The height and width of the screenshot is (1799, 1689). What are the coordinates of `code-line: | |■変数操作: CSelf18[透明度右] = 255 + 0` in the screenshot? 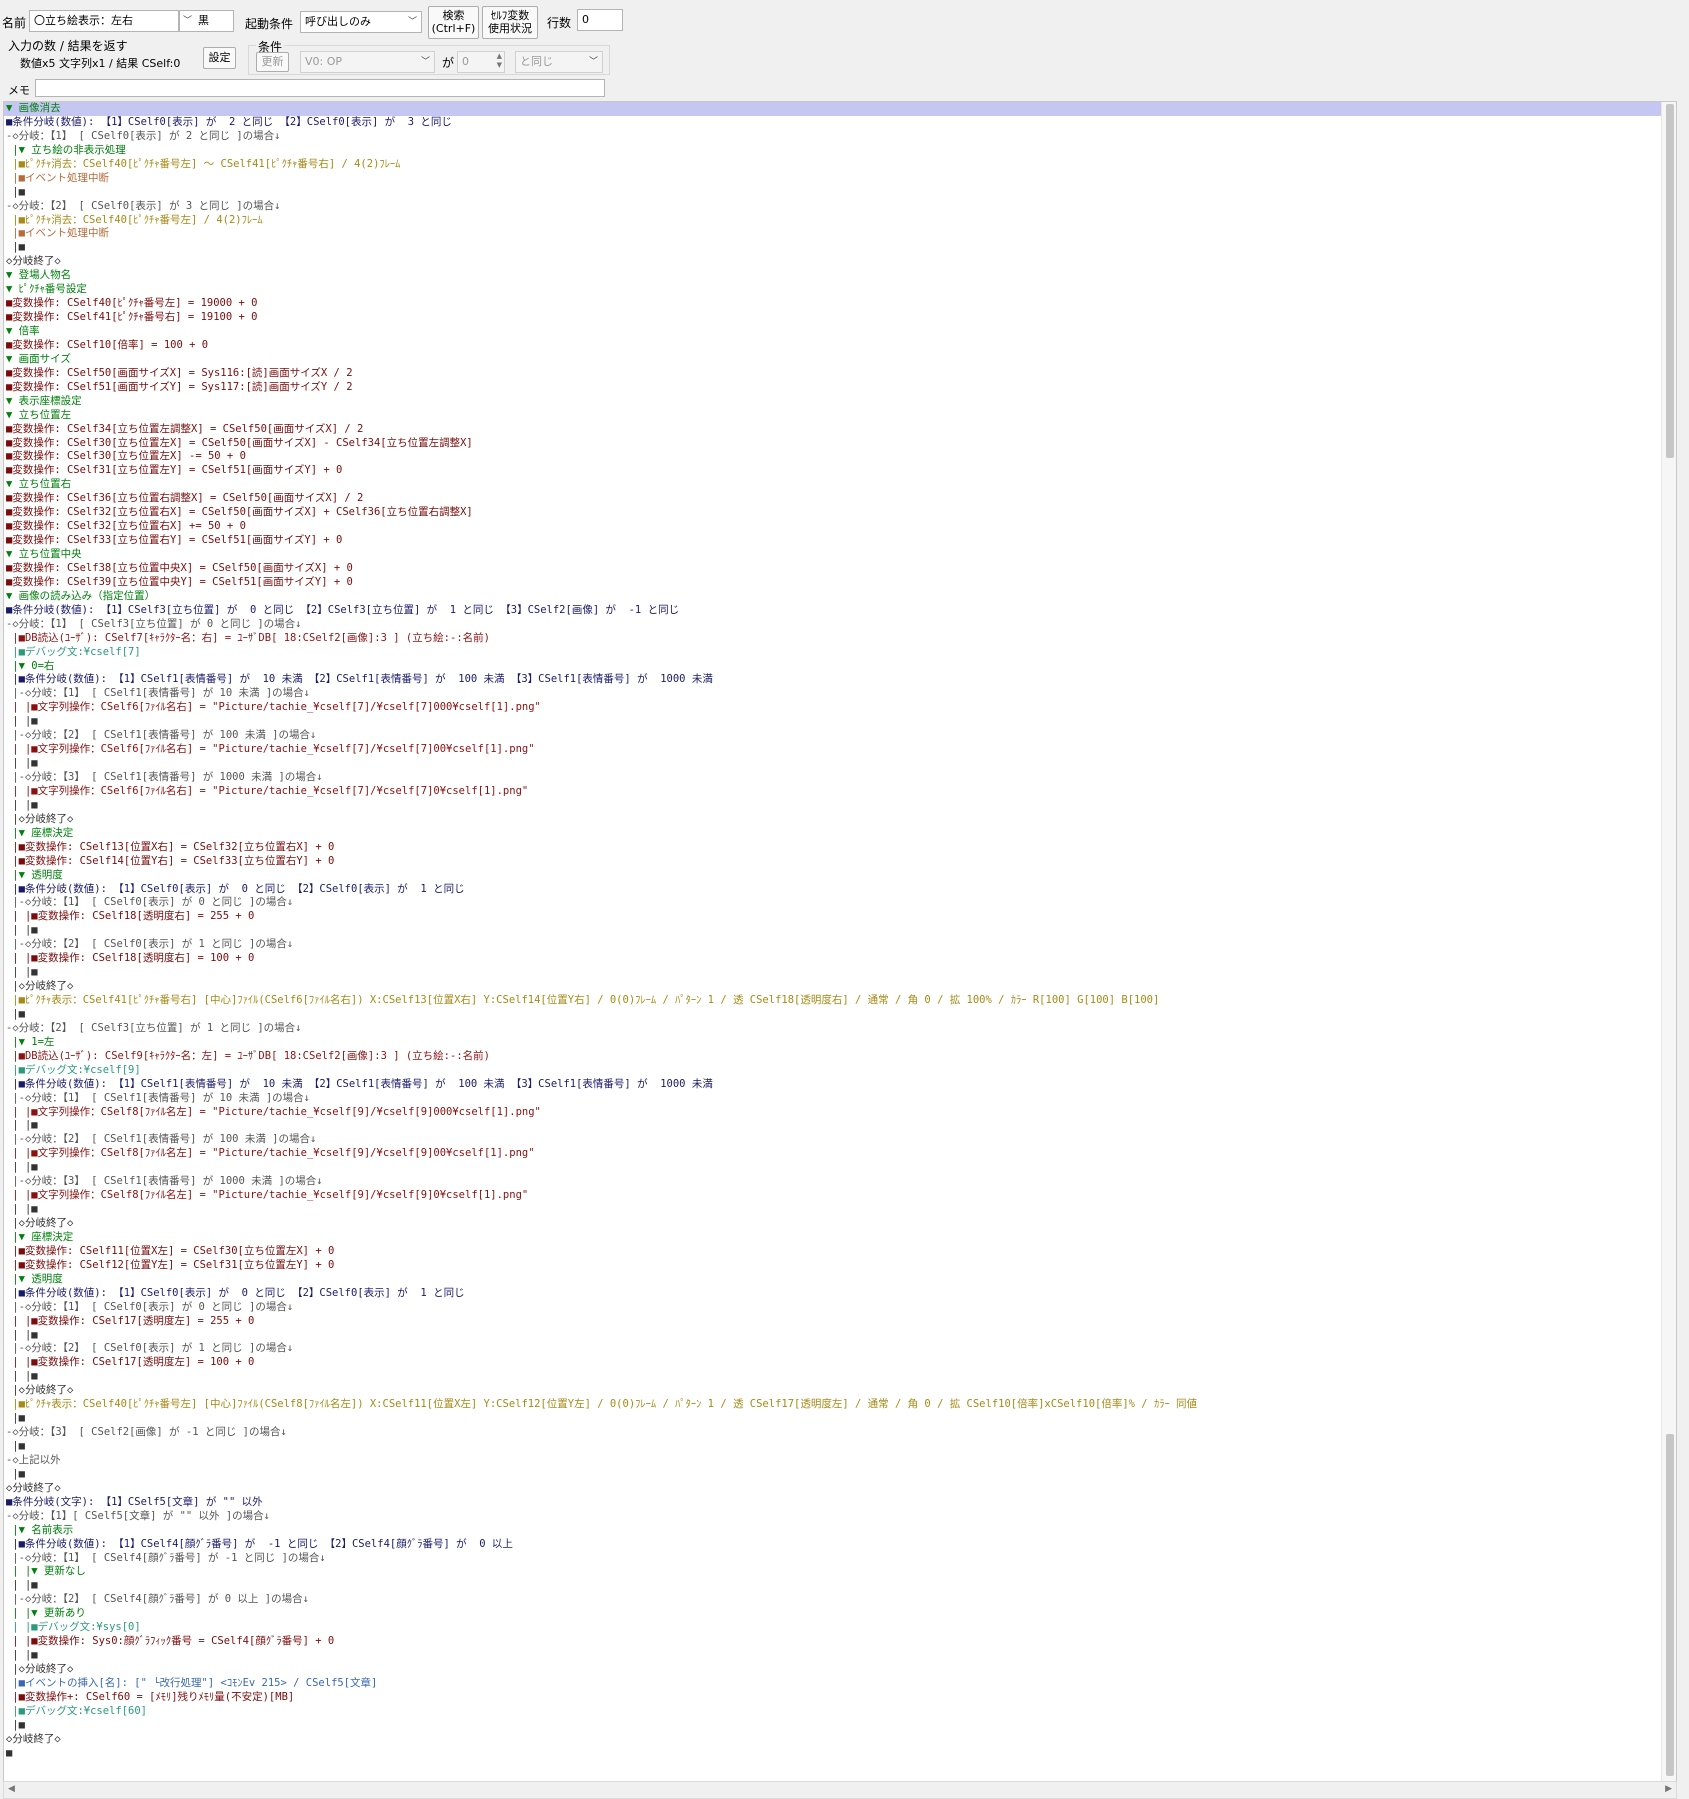 It's located at (840, 917).